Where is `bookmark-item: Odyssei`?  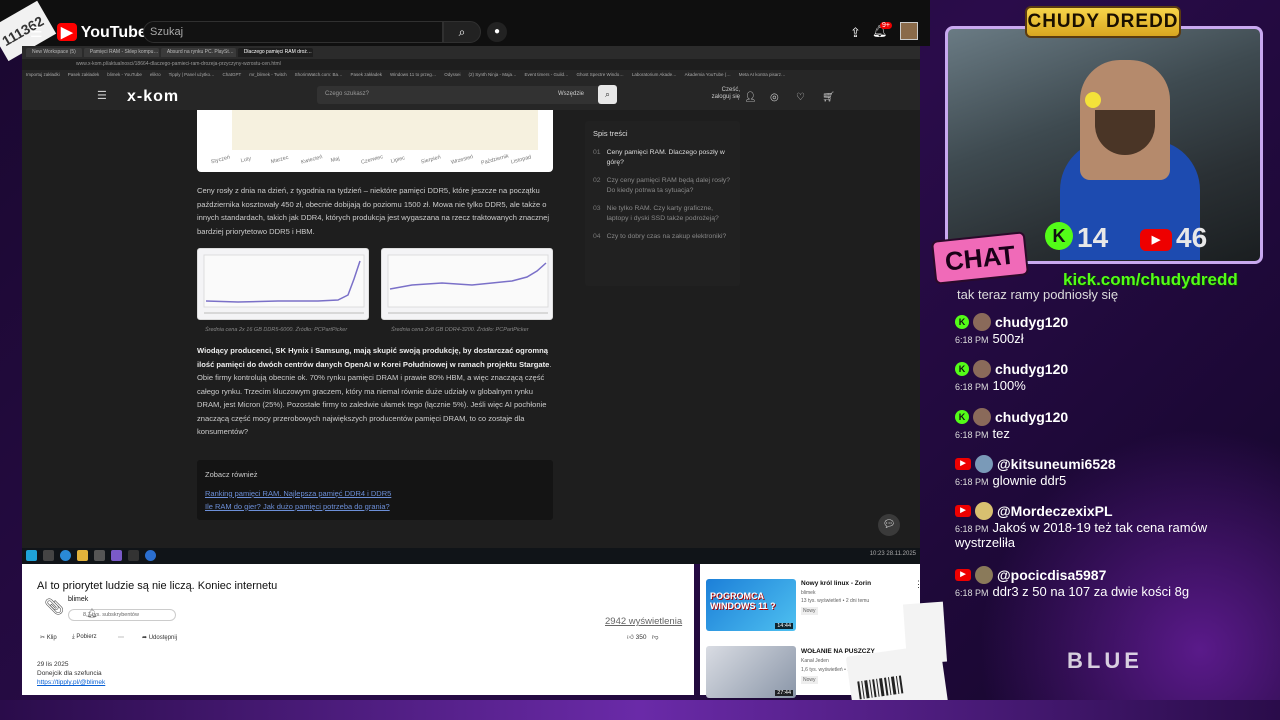 bookmark-item: Odyssei is located at coordinates (452, 75).